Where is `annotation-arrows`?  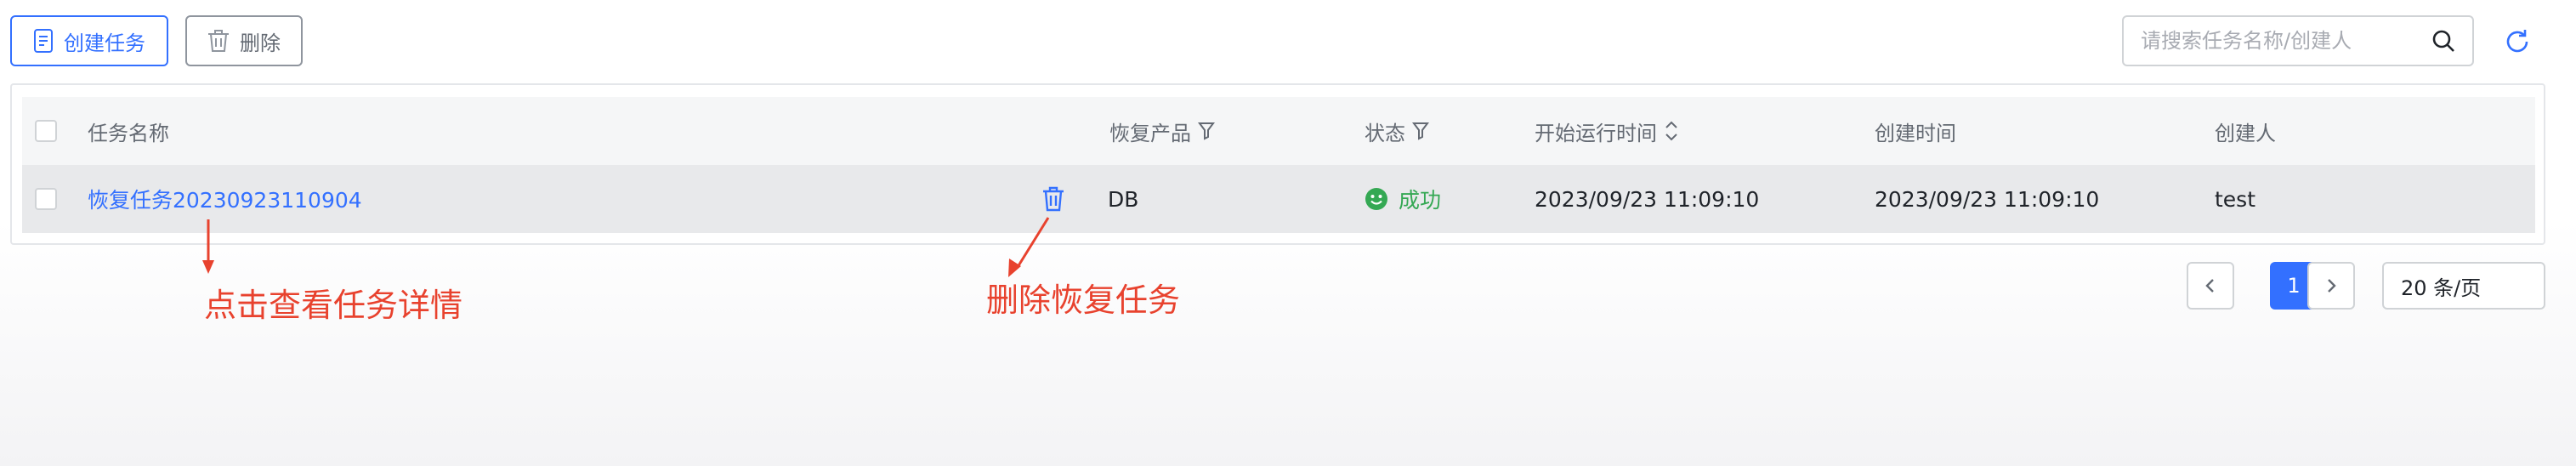 annotation-arrows is located at coordinates (626, 247).